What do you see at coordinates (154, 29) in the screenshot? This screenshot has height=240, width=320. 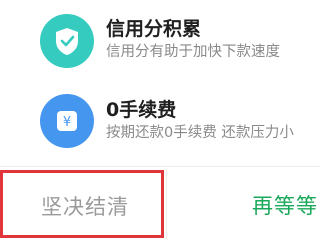 I see `benefit-title: 信用分积累` at bounding box center [154, 29].